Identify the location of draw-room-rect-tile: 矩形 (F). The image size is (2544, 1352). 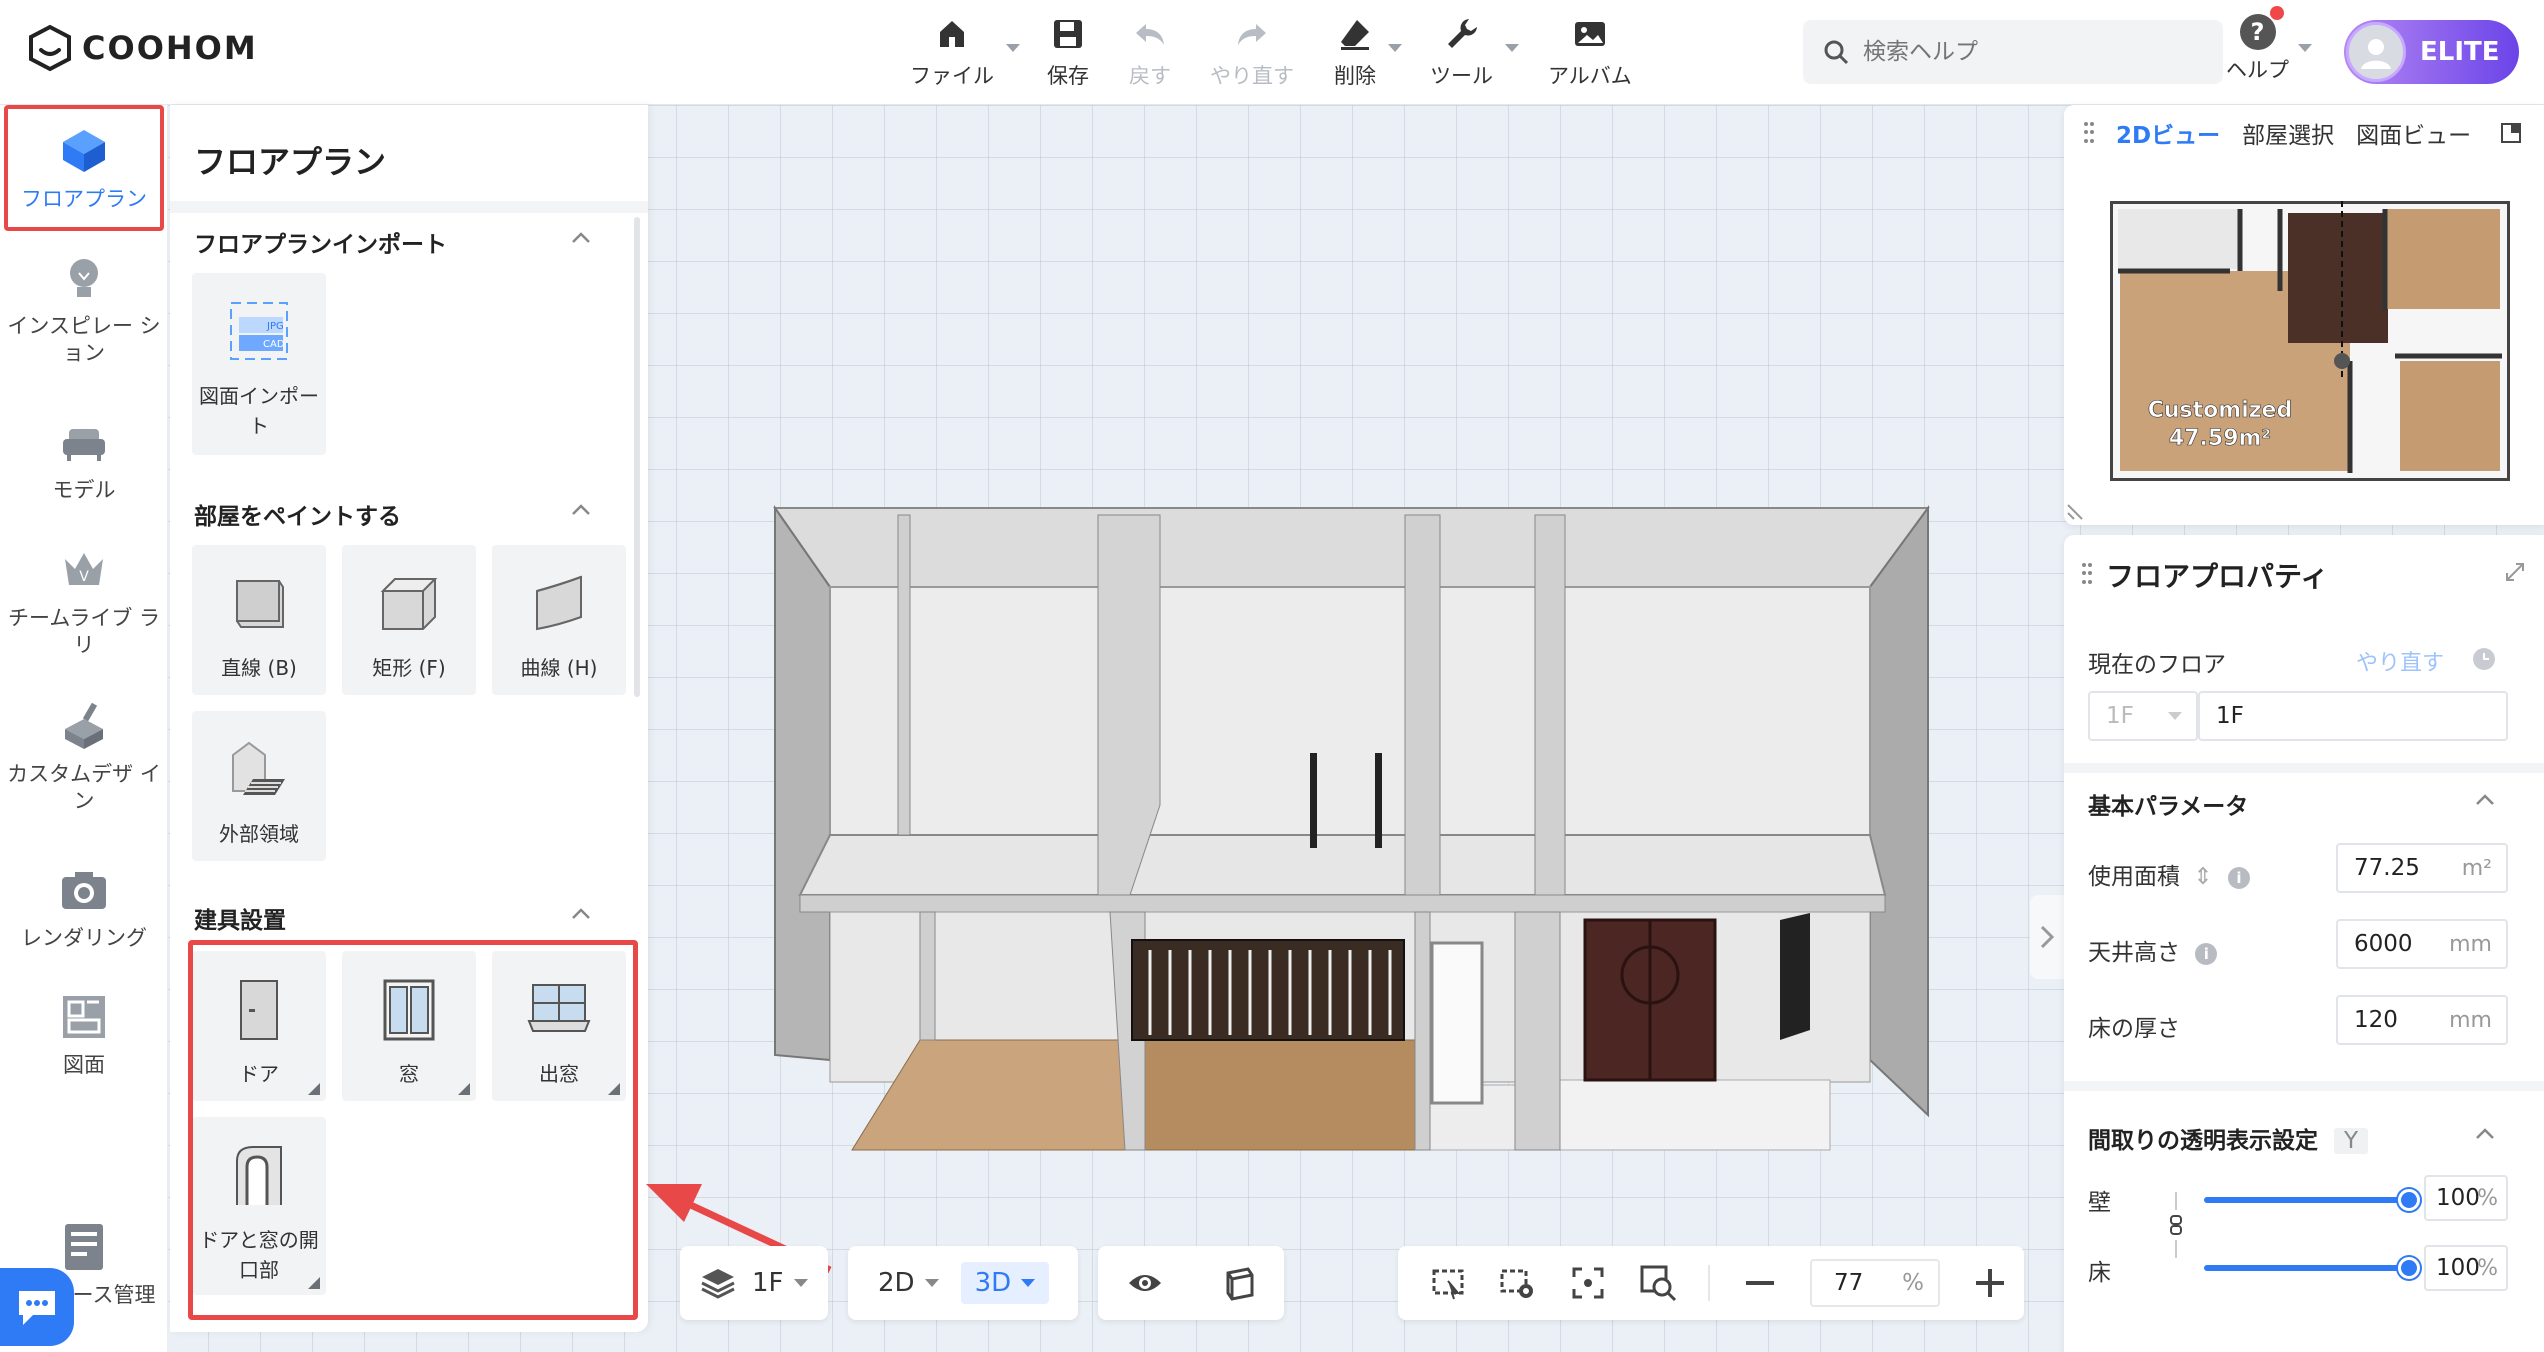
(409, 620).